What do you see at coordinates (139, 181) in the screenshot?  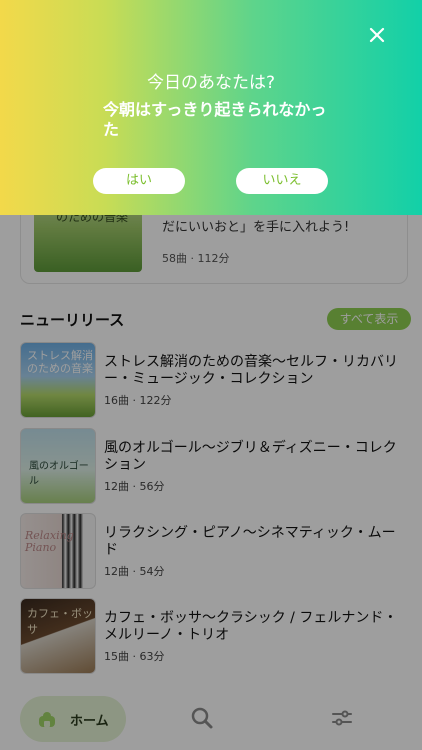 I see `yes-button: はい` at bounding box center [139, 181].